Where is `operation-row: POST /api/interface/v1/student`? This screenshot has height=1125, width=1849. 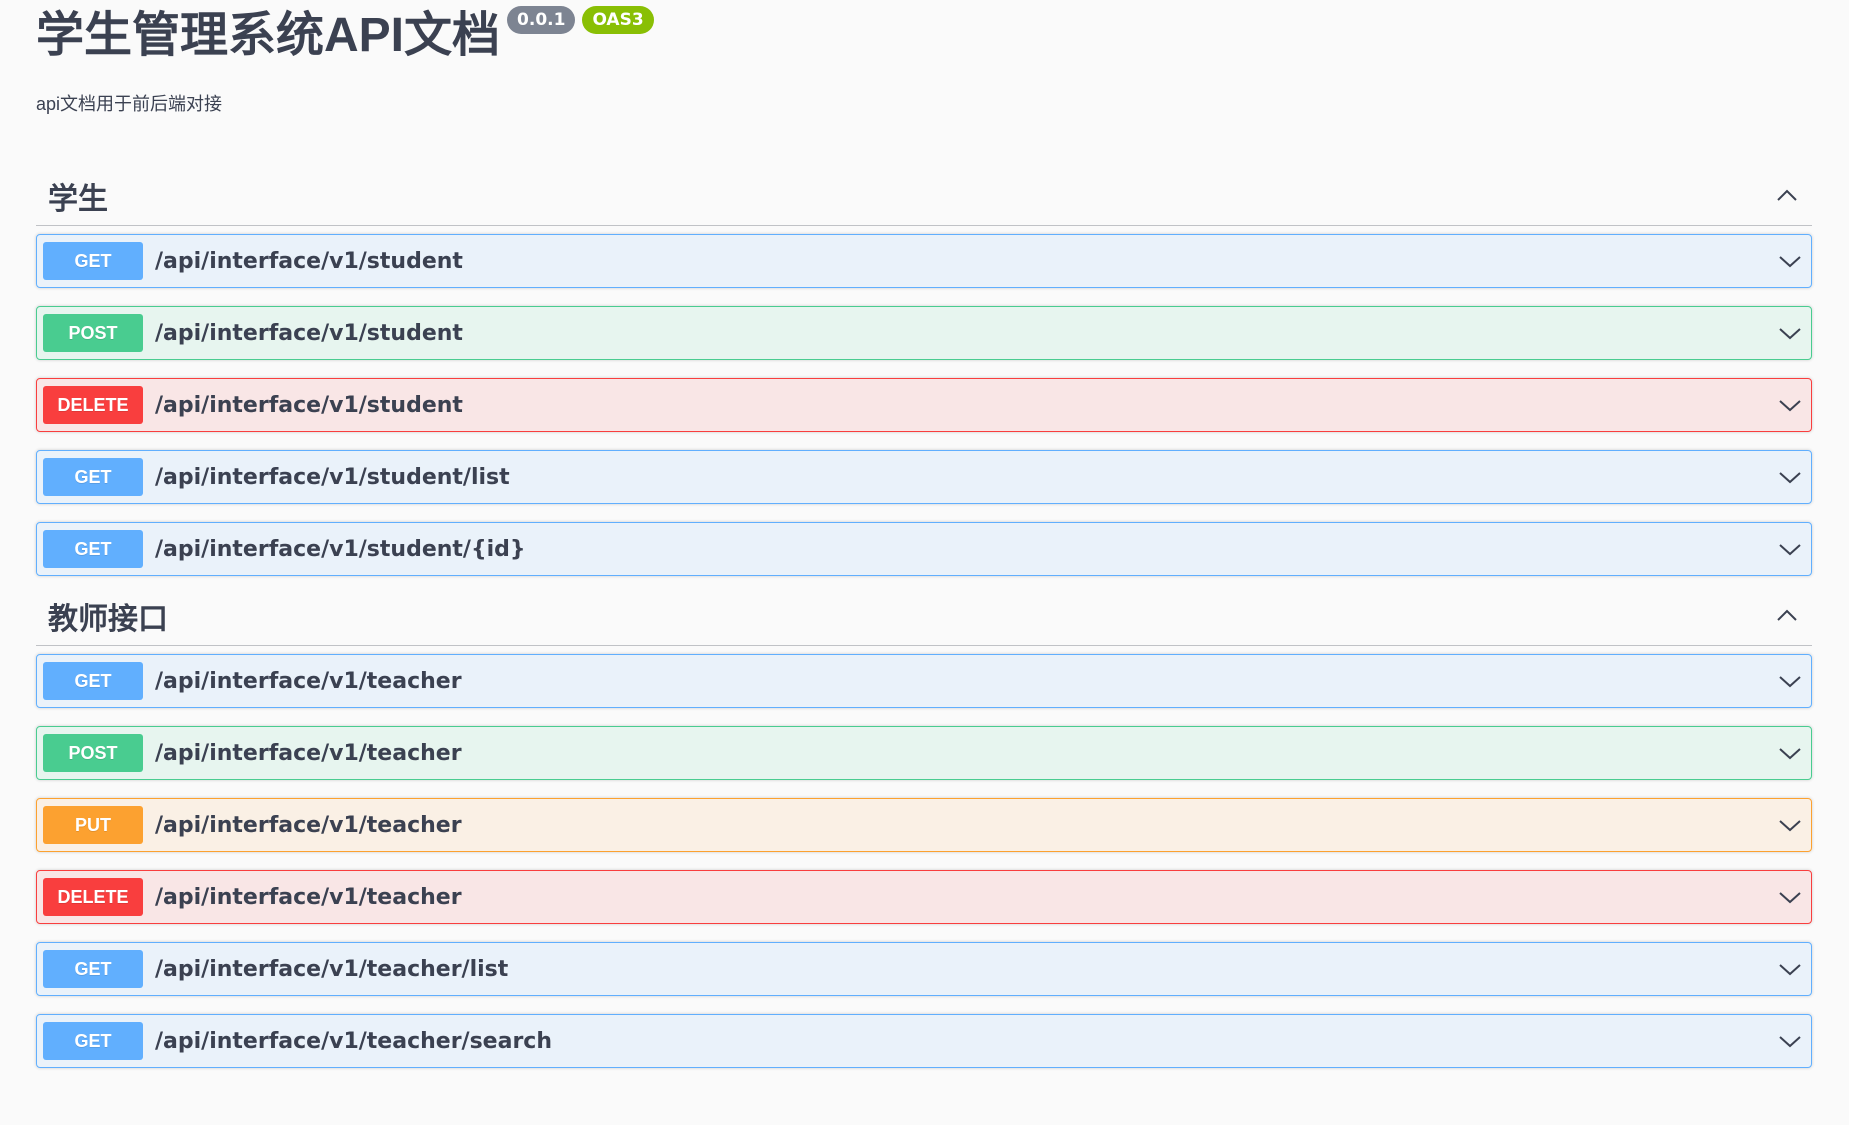 operation-row: POST /api/interface/v1/student is located at coordinates (924, 333).